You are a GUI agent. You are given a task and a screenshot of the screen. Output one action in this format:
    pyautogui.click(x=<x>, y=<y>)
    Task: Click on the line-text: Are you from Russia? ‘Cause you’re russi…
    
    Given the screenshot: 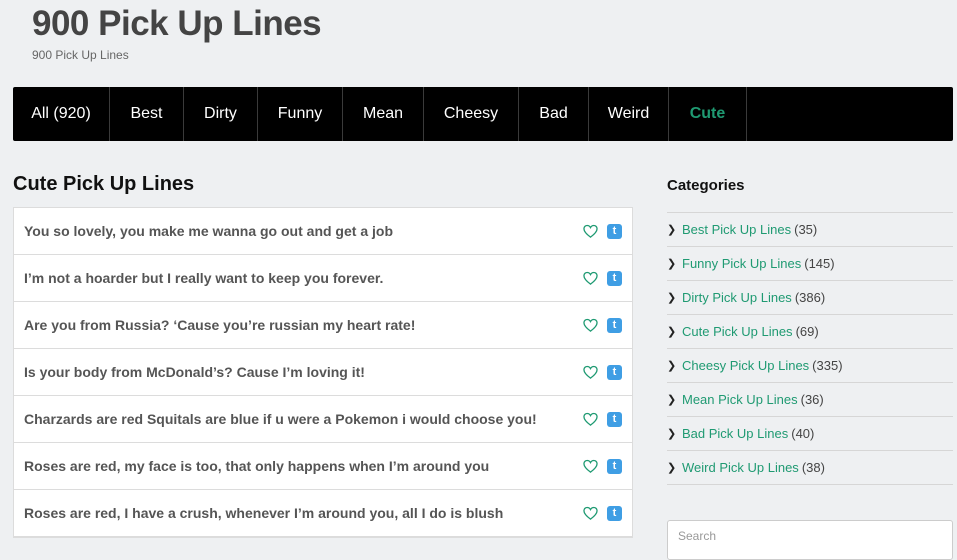 What is the action you would take?
    pyautogui.click(x=219, y=325)
    